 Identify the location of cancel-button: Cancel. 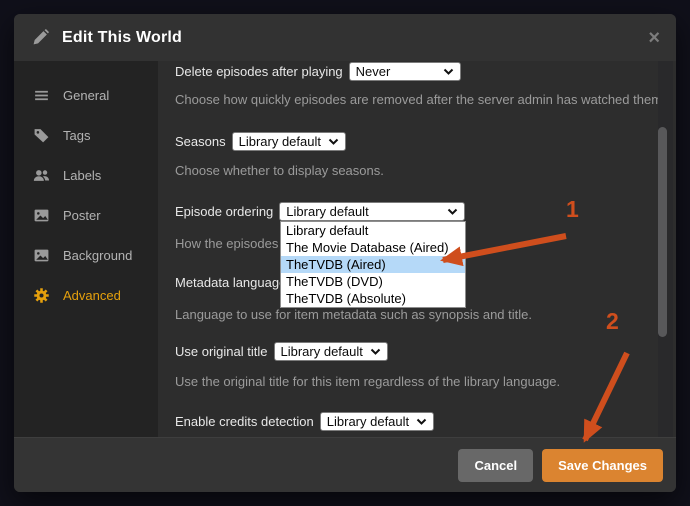
(496, 465).